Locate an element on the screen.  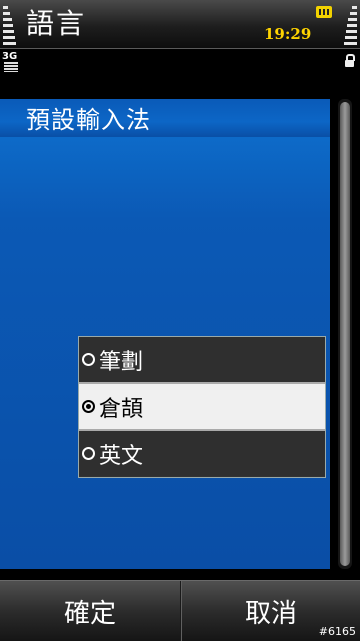
option-label: 倉頡 is located at coordinates (121, 409).